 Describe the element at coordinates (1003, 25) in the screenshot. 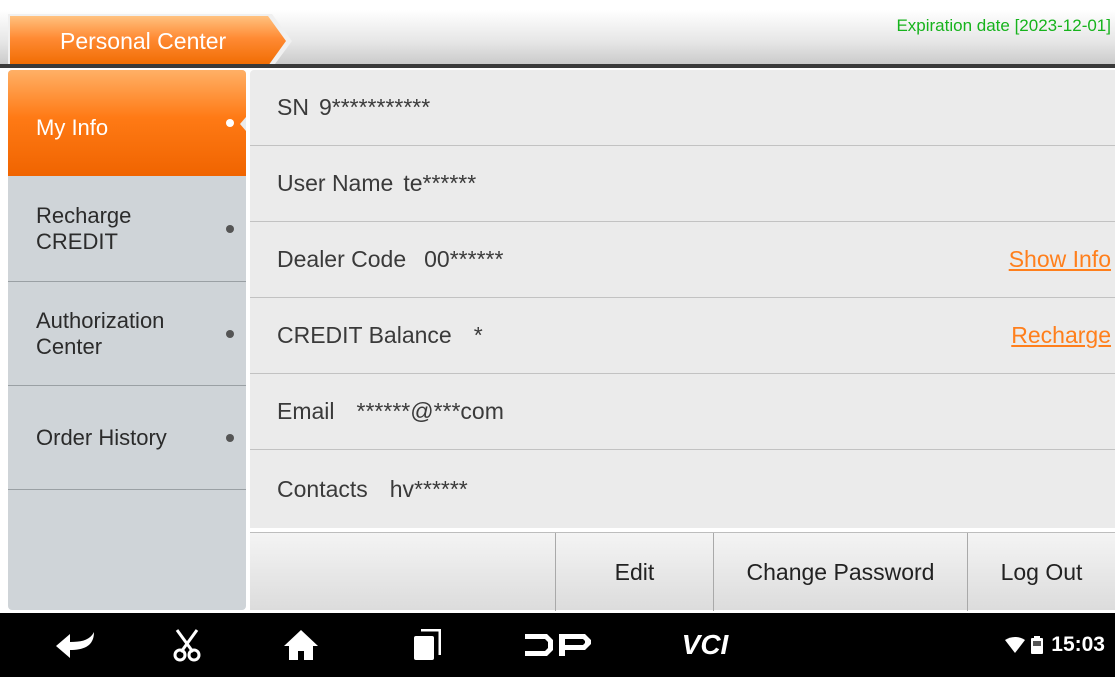

I see `expiration-date: Expiration date [2023-12-01]` at that location.